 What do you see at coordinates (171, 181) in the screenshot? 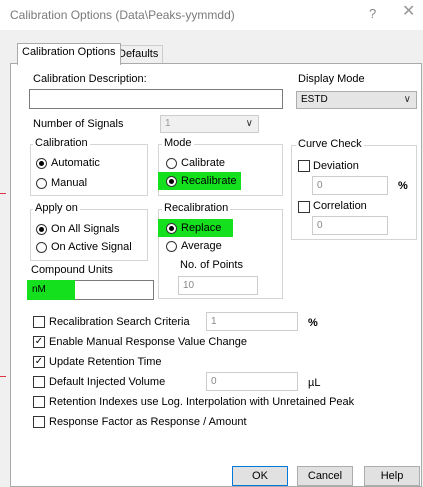
I see `recalibrate-radio` at bounding box center [171, 181].